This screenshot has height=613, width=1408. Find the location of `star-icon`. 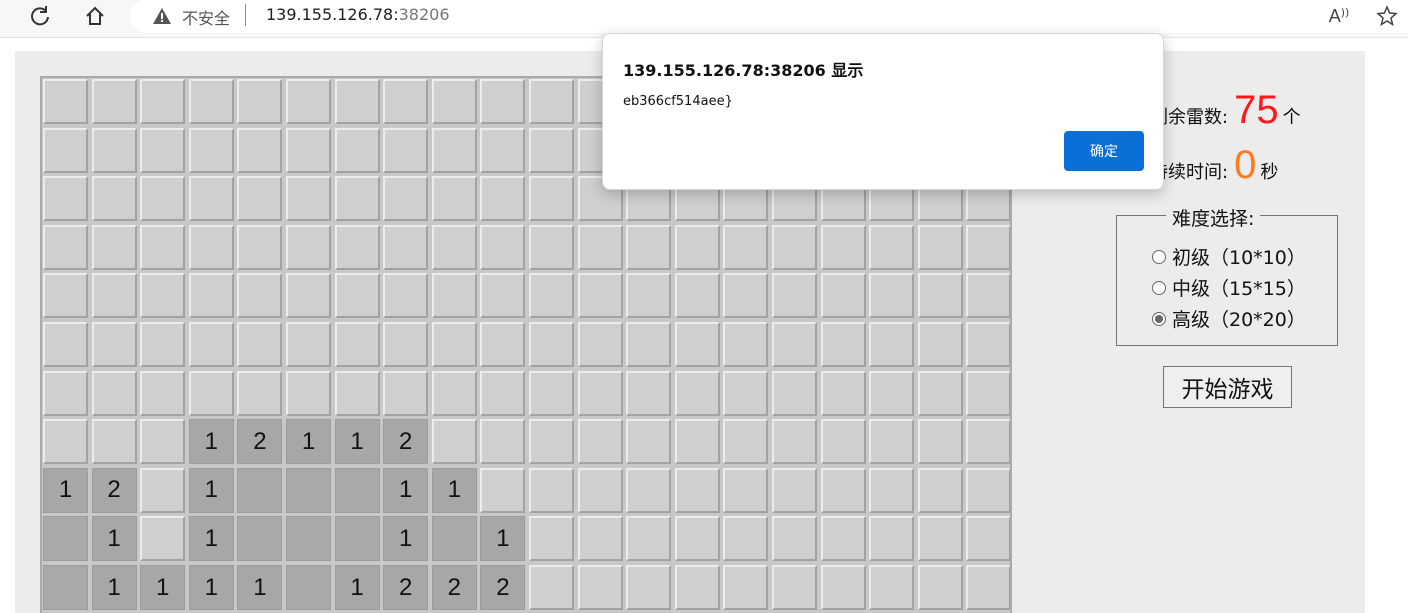

star-icon is located at coordinates (1387, 16).